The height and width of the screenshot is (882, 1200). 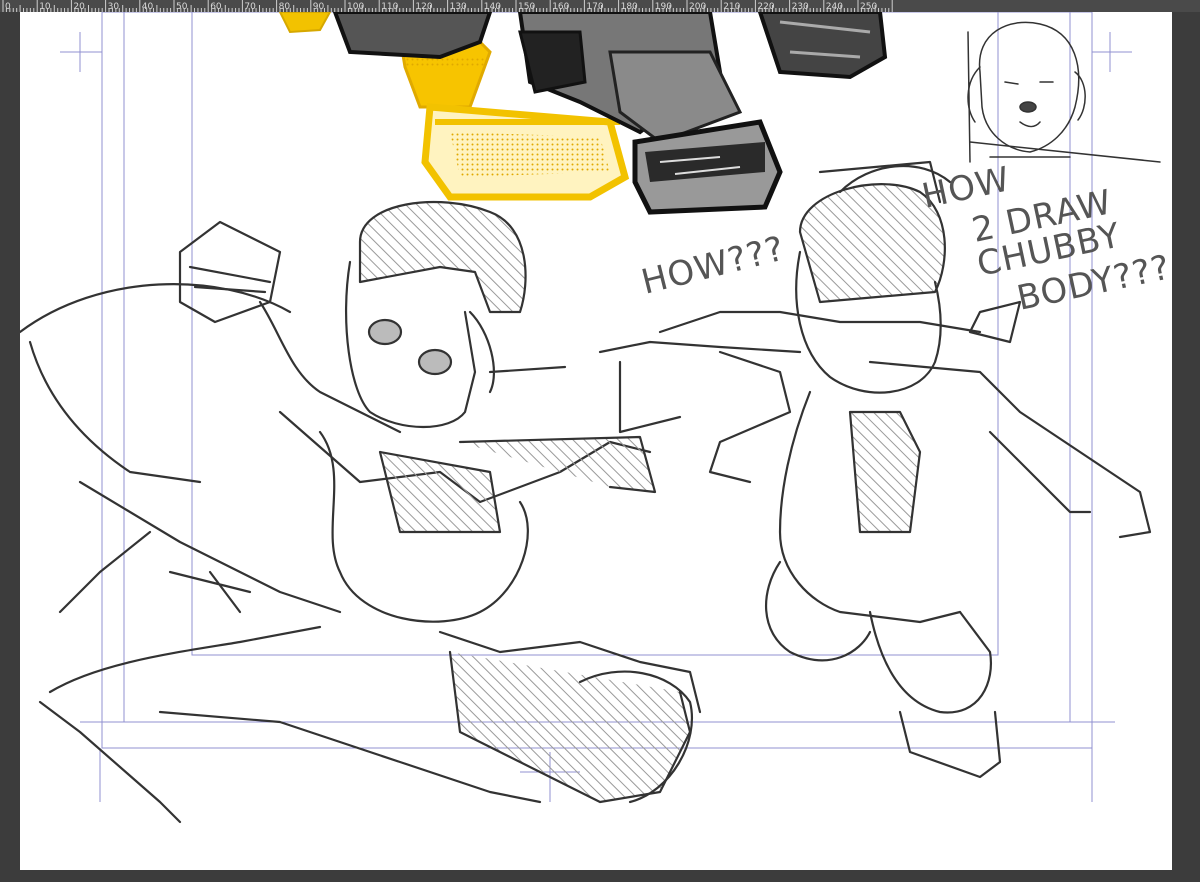 I want to click on bottom-workspace-edge, so click(x=600, y=876).